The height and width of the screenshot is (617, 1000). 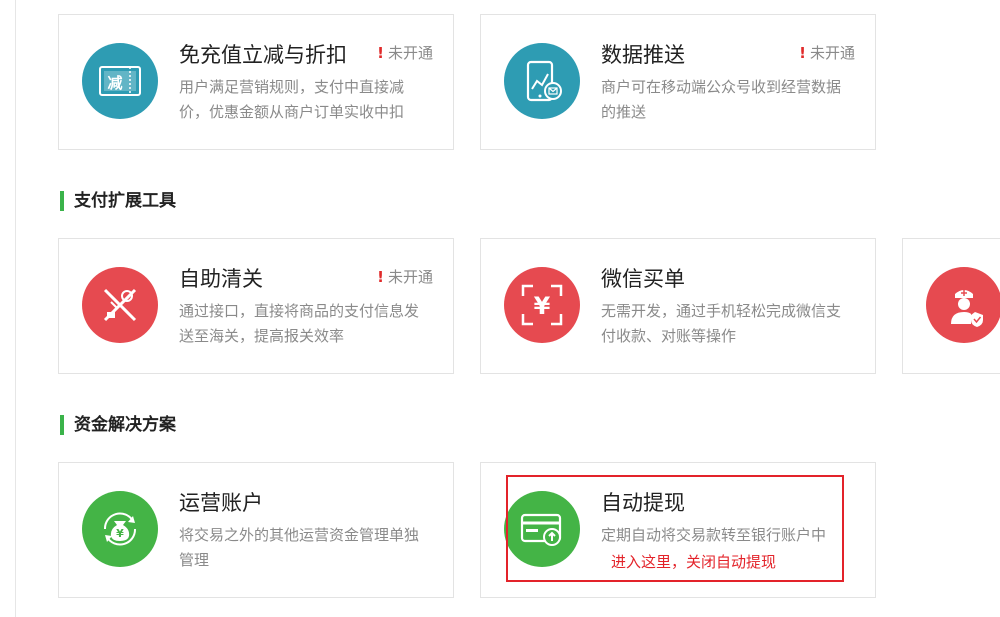 I want to click on card-zizhuqingguan: 自助清关 ! 未开通 通过接口，直接将商品的支付信息发送至海关，提高报关效率, so click(x=256, y=306).